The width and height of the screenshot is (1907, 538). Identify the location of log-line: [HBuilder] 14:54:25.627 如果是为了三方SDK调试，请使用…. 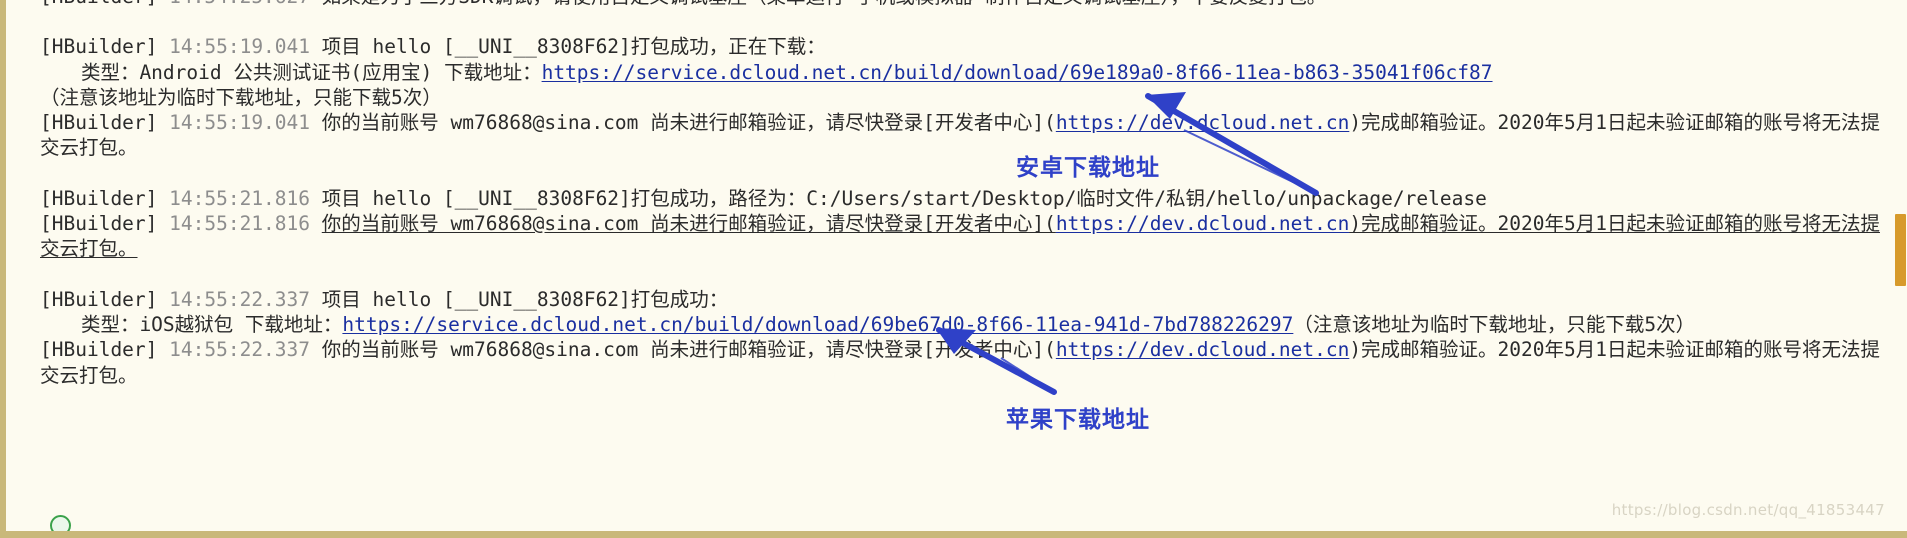
(966, 4).